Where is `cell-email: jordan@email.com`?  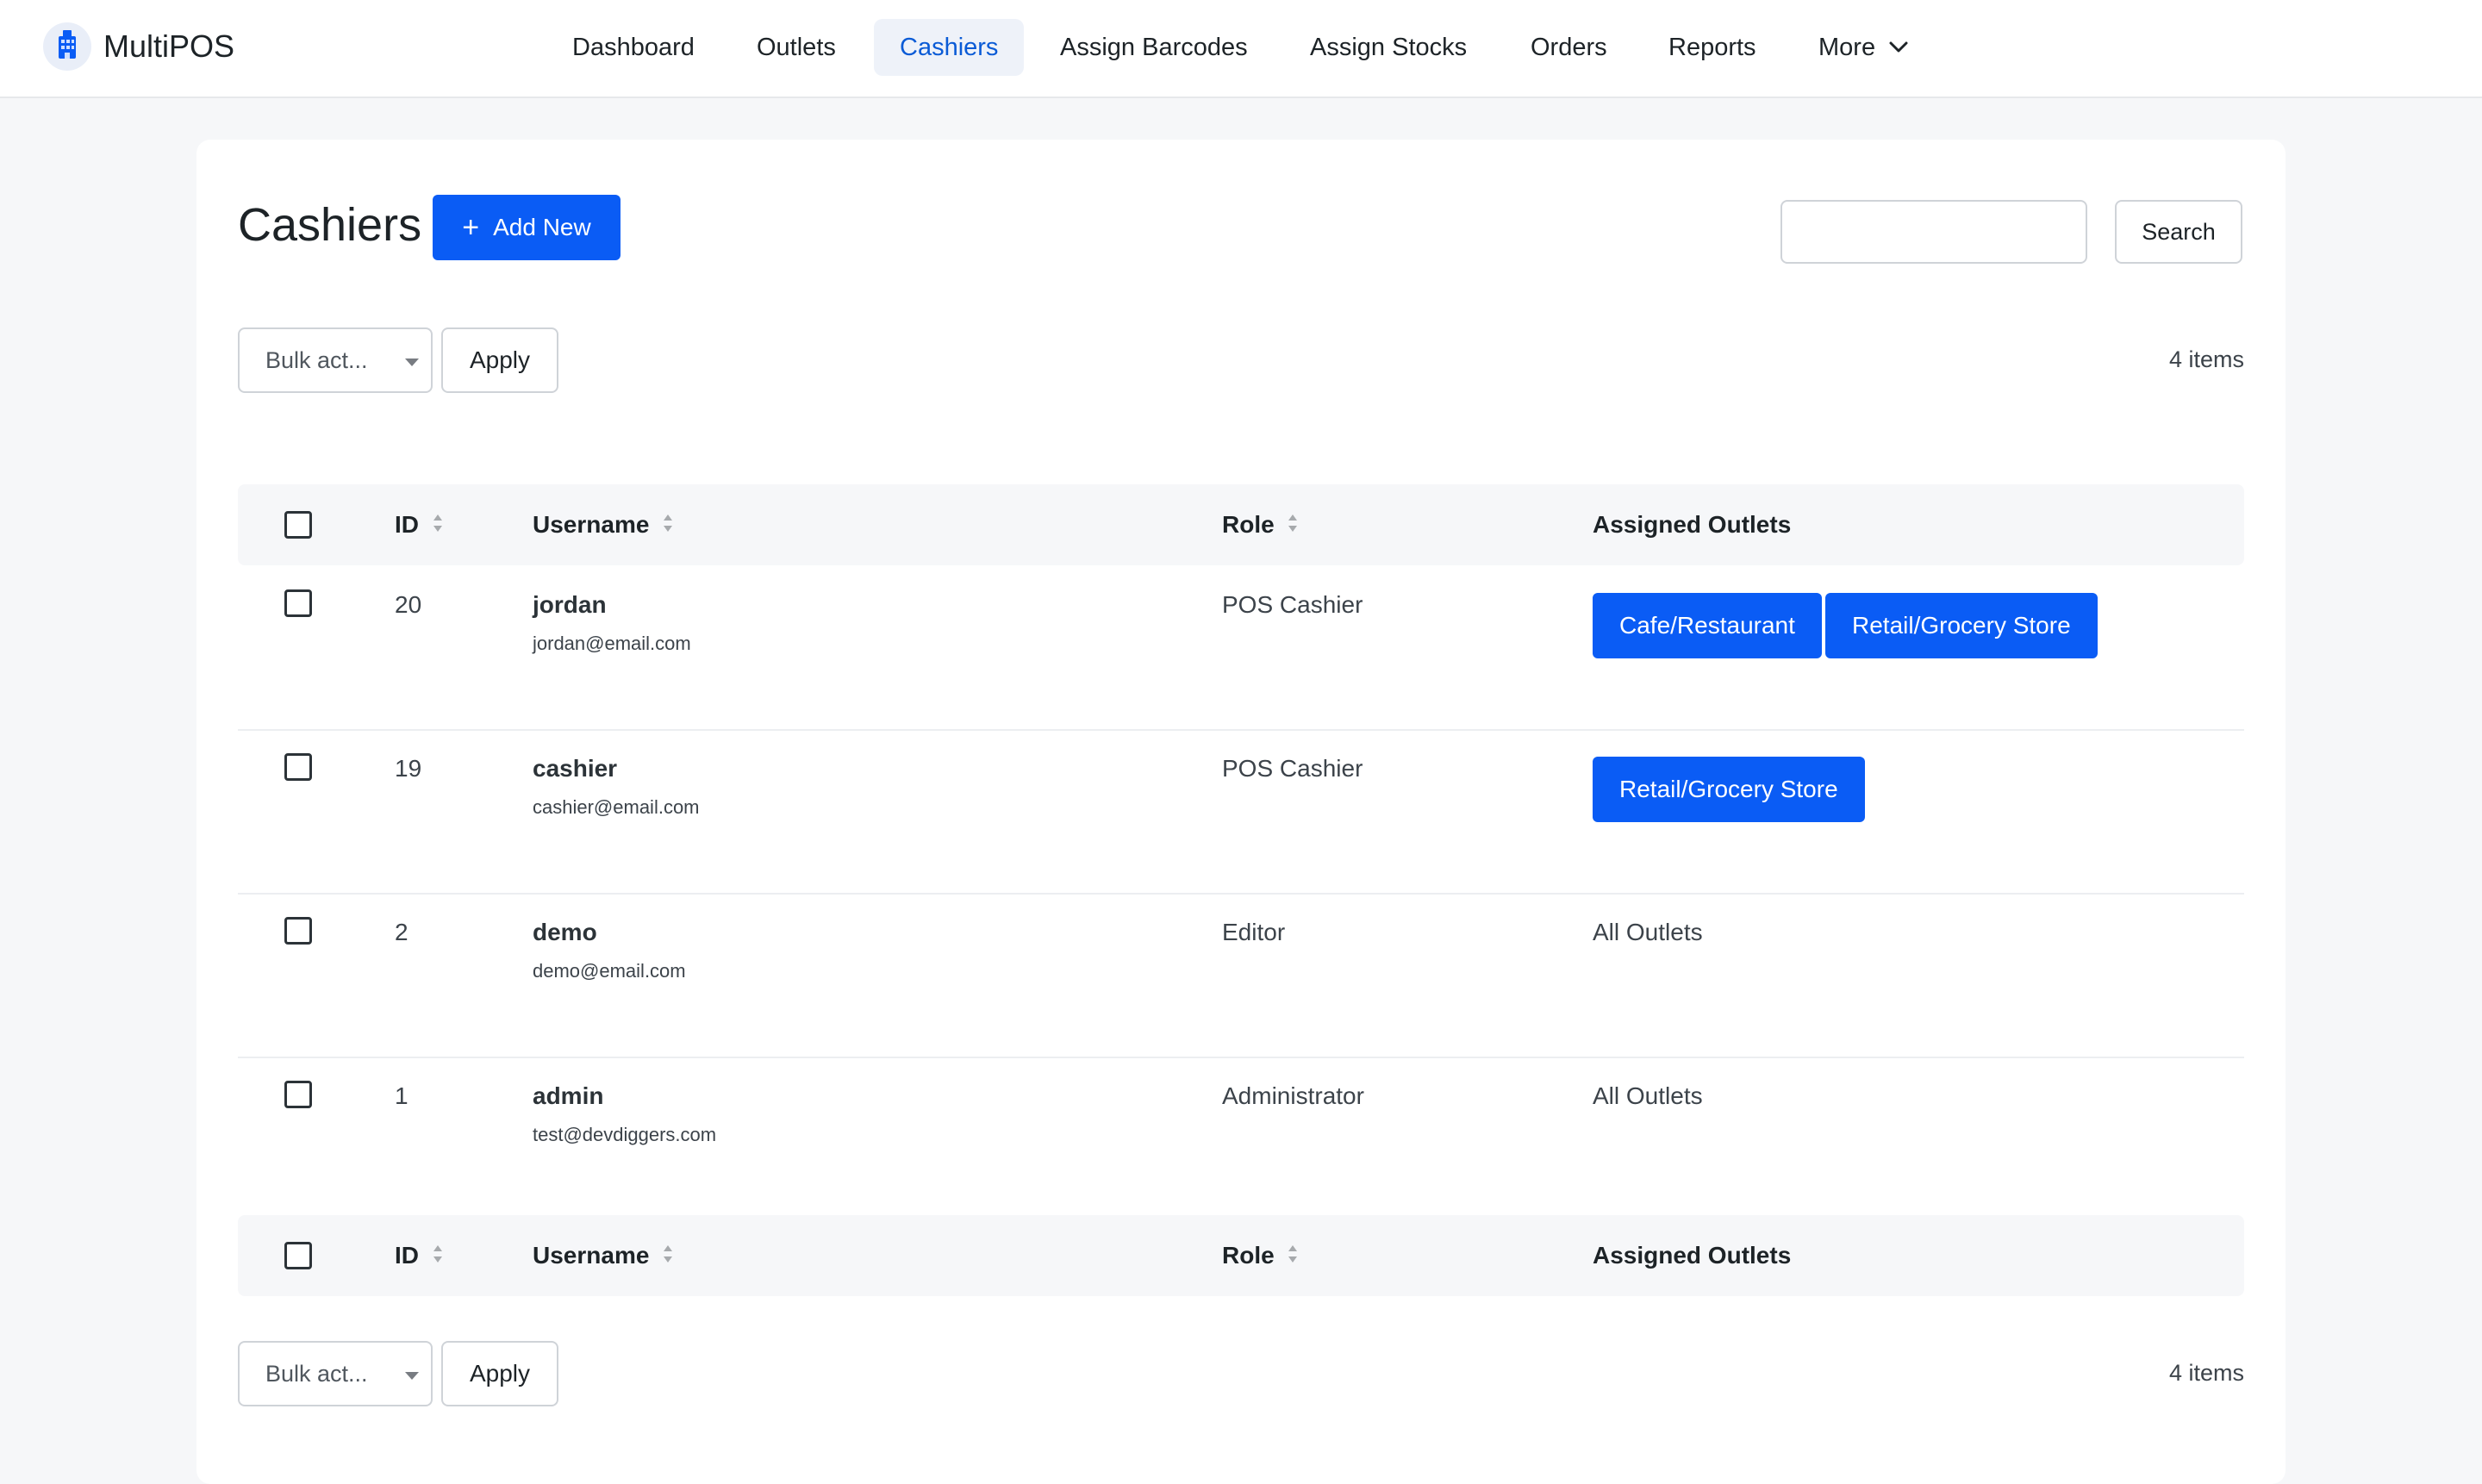 cell-email: jordan@email.com is located at coordinates (612, 643).